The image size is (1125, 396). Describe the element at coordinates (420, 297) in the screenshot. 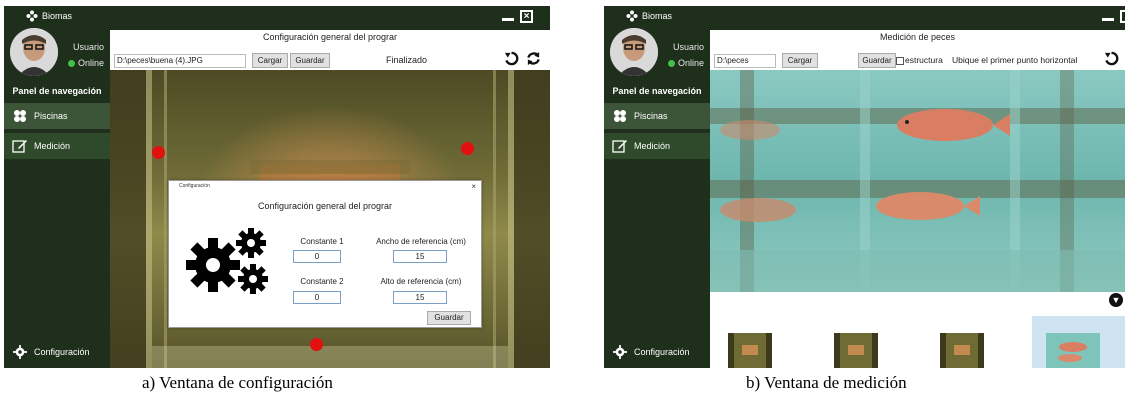

I see `reference-height-input: 15` at that location.